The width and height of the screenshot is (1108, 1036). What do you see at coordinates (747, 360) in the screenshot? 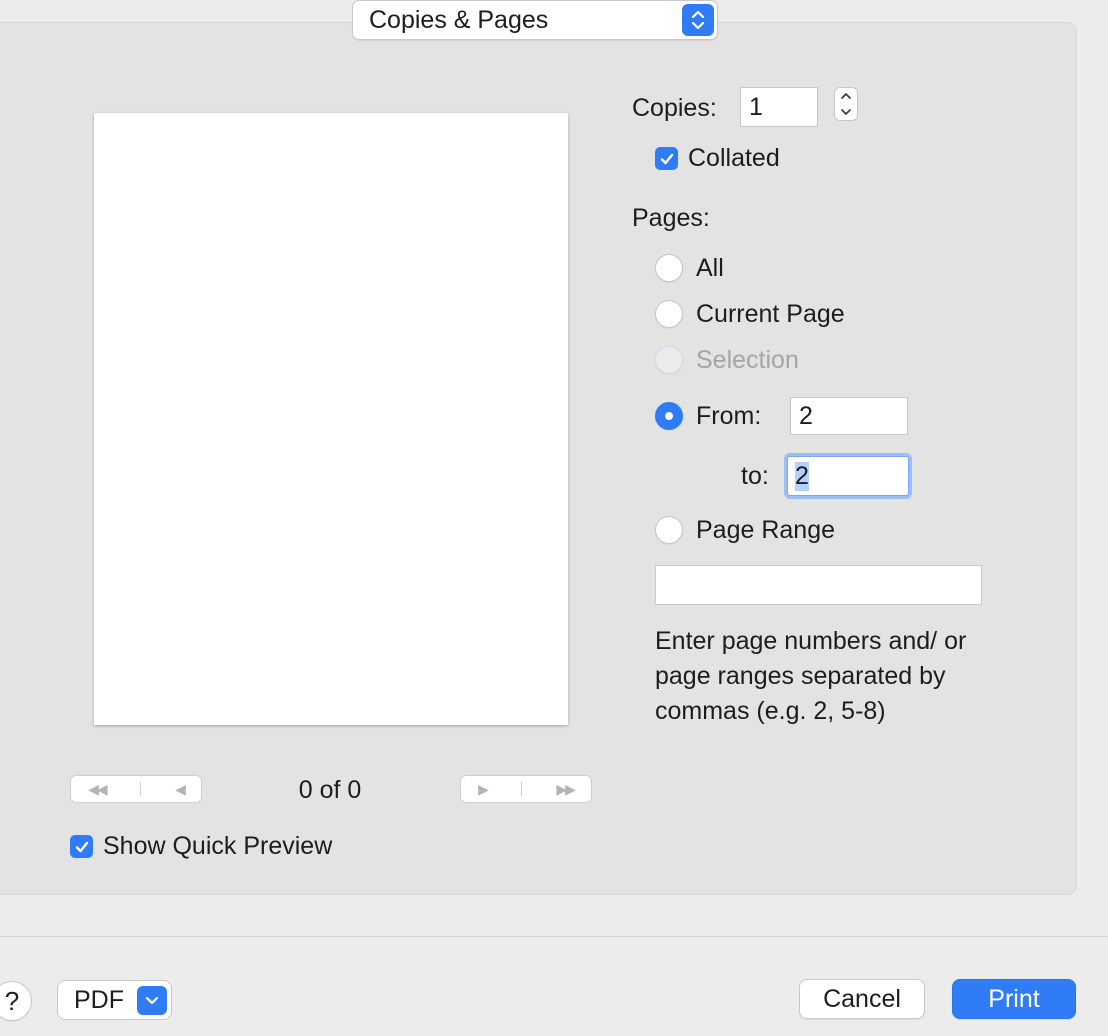
I see `pages-selection-label: Selection` at bounding box center [747, 360].